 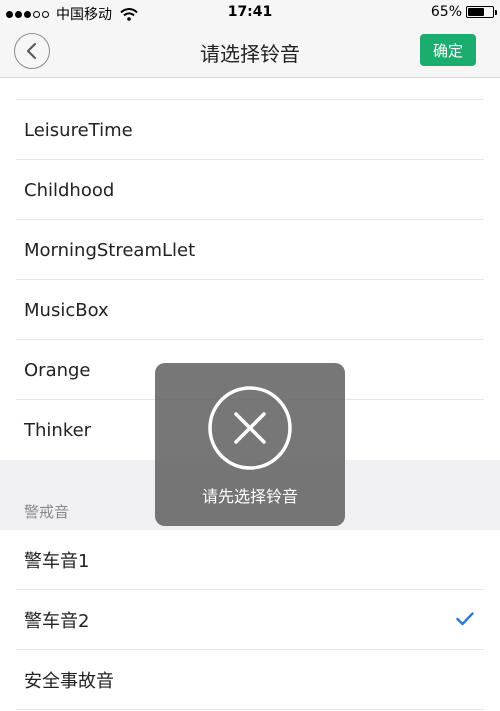 I want to click on status-bar: 中国移动 17:41 65%, so click(x=250, y=13).